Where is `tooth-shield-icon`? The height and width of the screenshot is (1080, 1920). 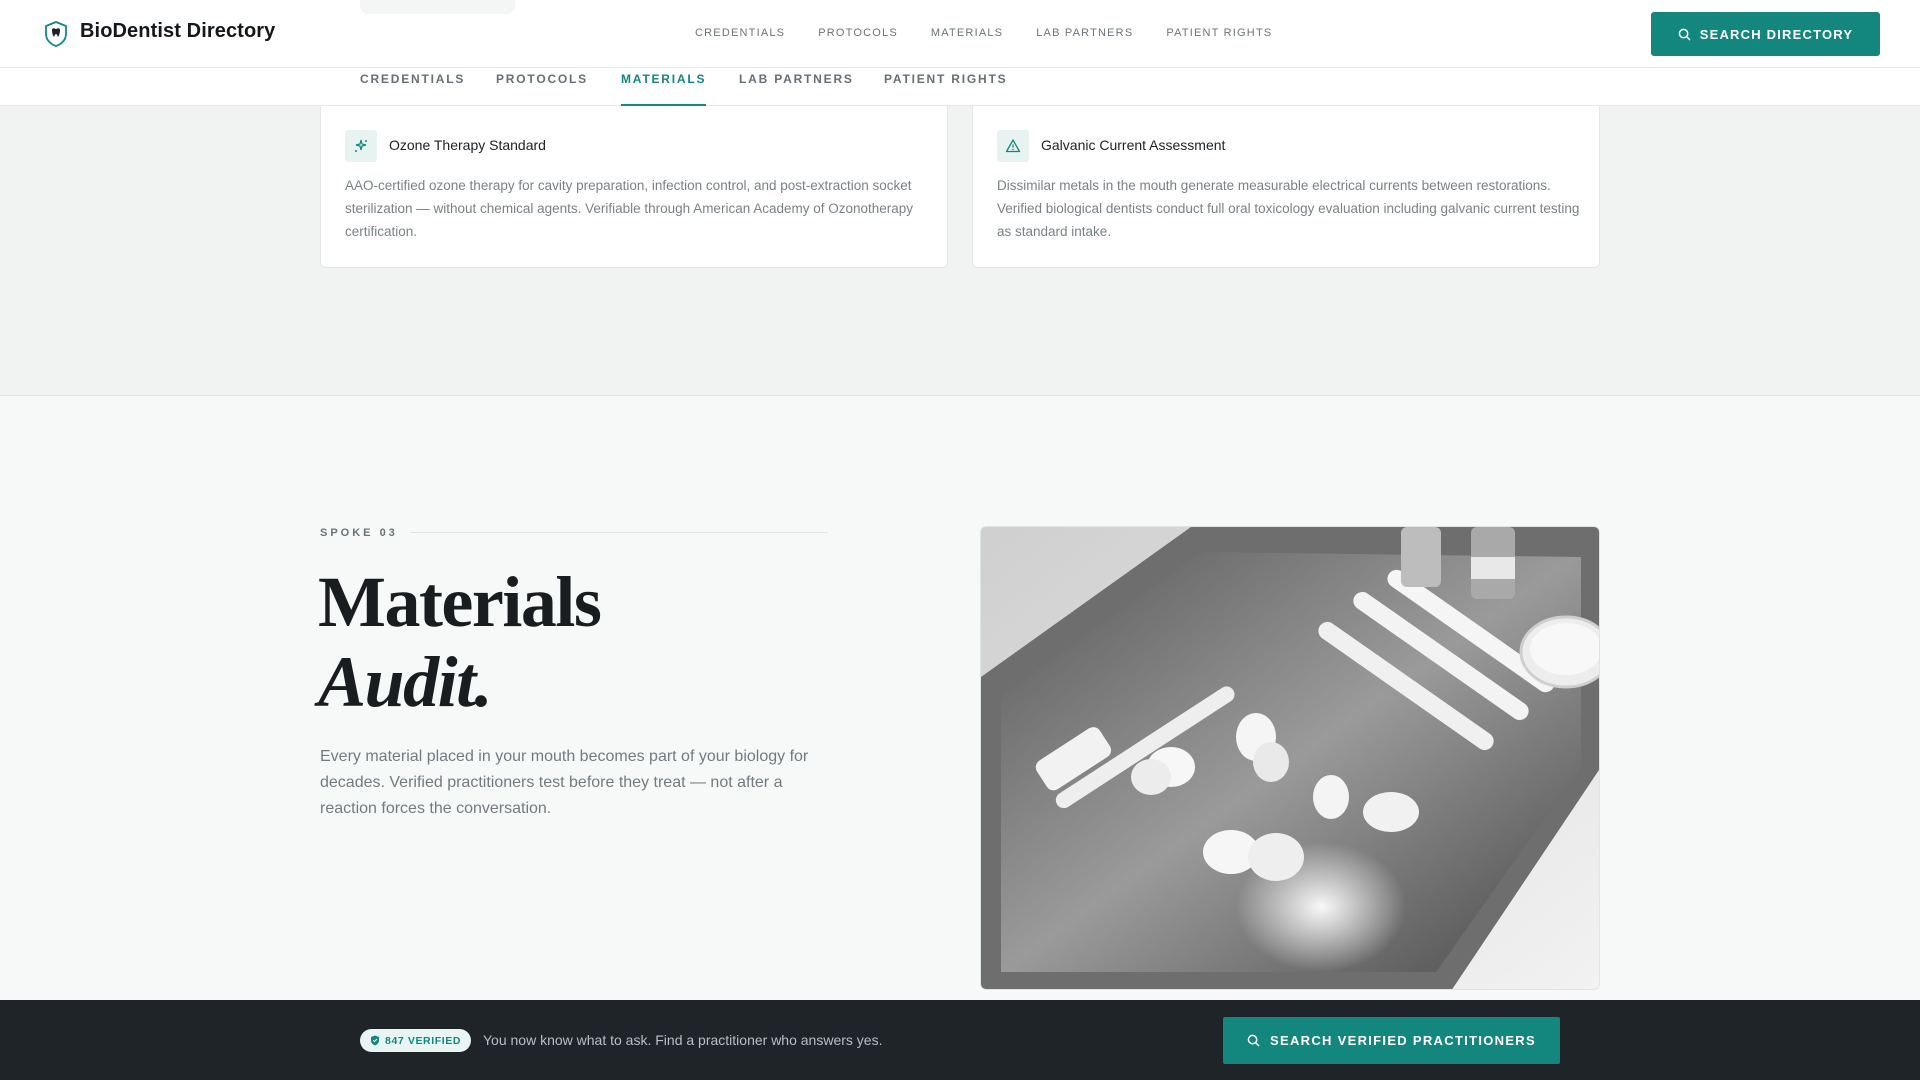 tooth-shield-icon is located at coordinates (56, 34).